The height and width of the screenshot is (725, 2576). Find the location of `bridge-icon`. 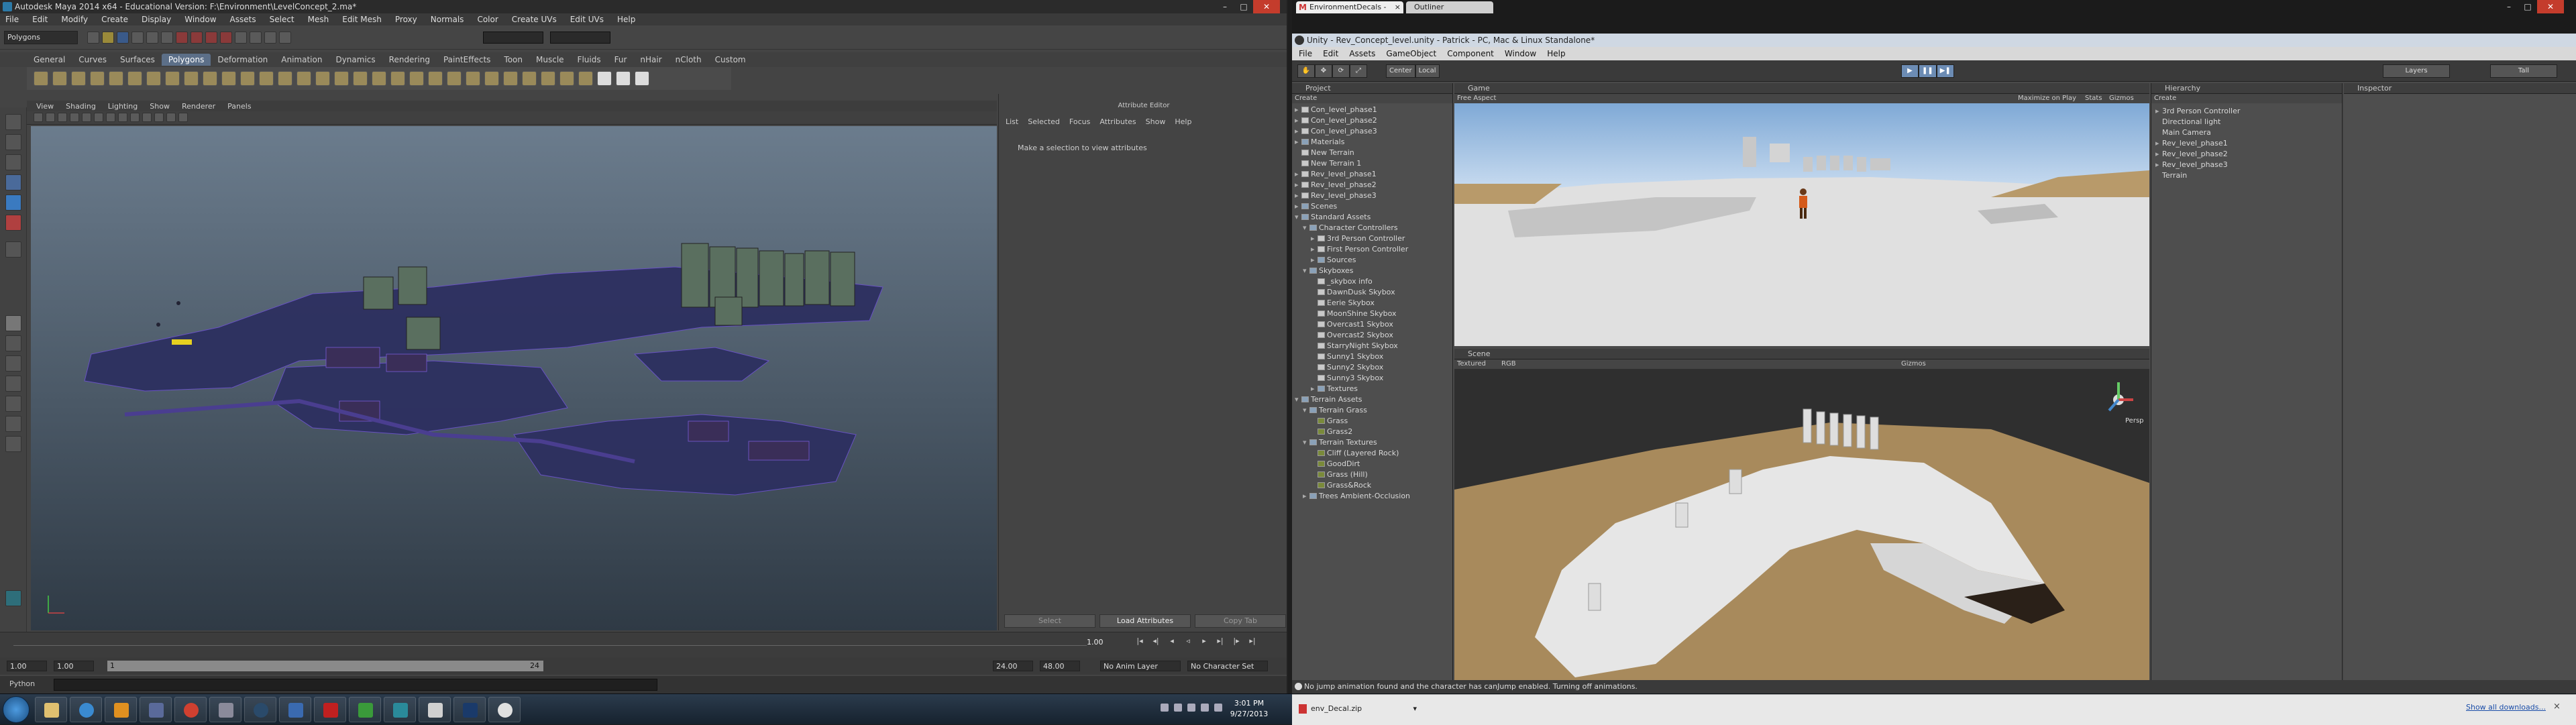

bridge-icon is located at coordinates (379, 78).